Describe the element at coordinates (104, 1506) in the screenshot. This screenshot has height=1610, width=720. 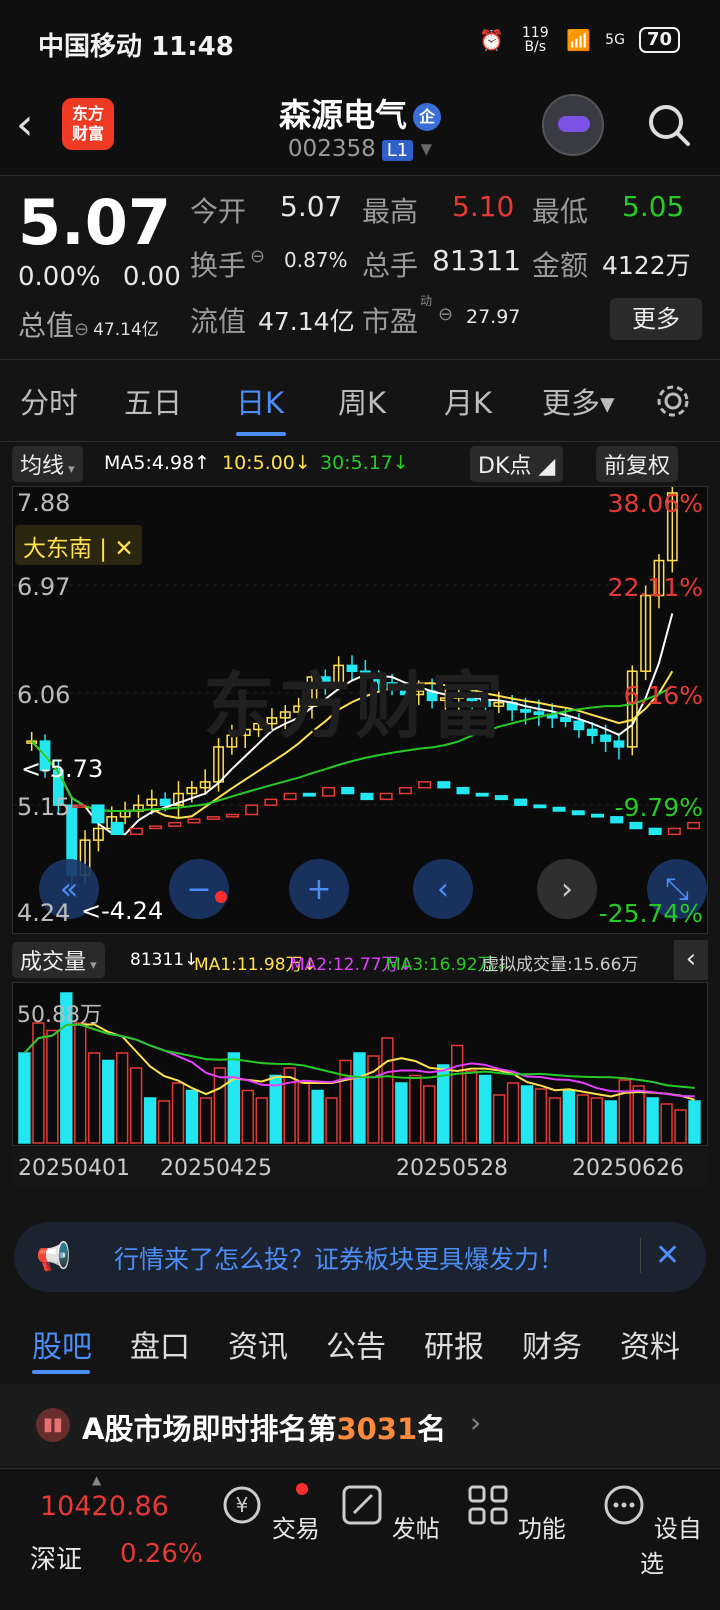
I see `index-value: 10420.86` at that location.